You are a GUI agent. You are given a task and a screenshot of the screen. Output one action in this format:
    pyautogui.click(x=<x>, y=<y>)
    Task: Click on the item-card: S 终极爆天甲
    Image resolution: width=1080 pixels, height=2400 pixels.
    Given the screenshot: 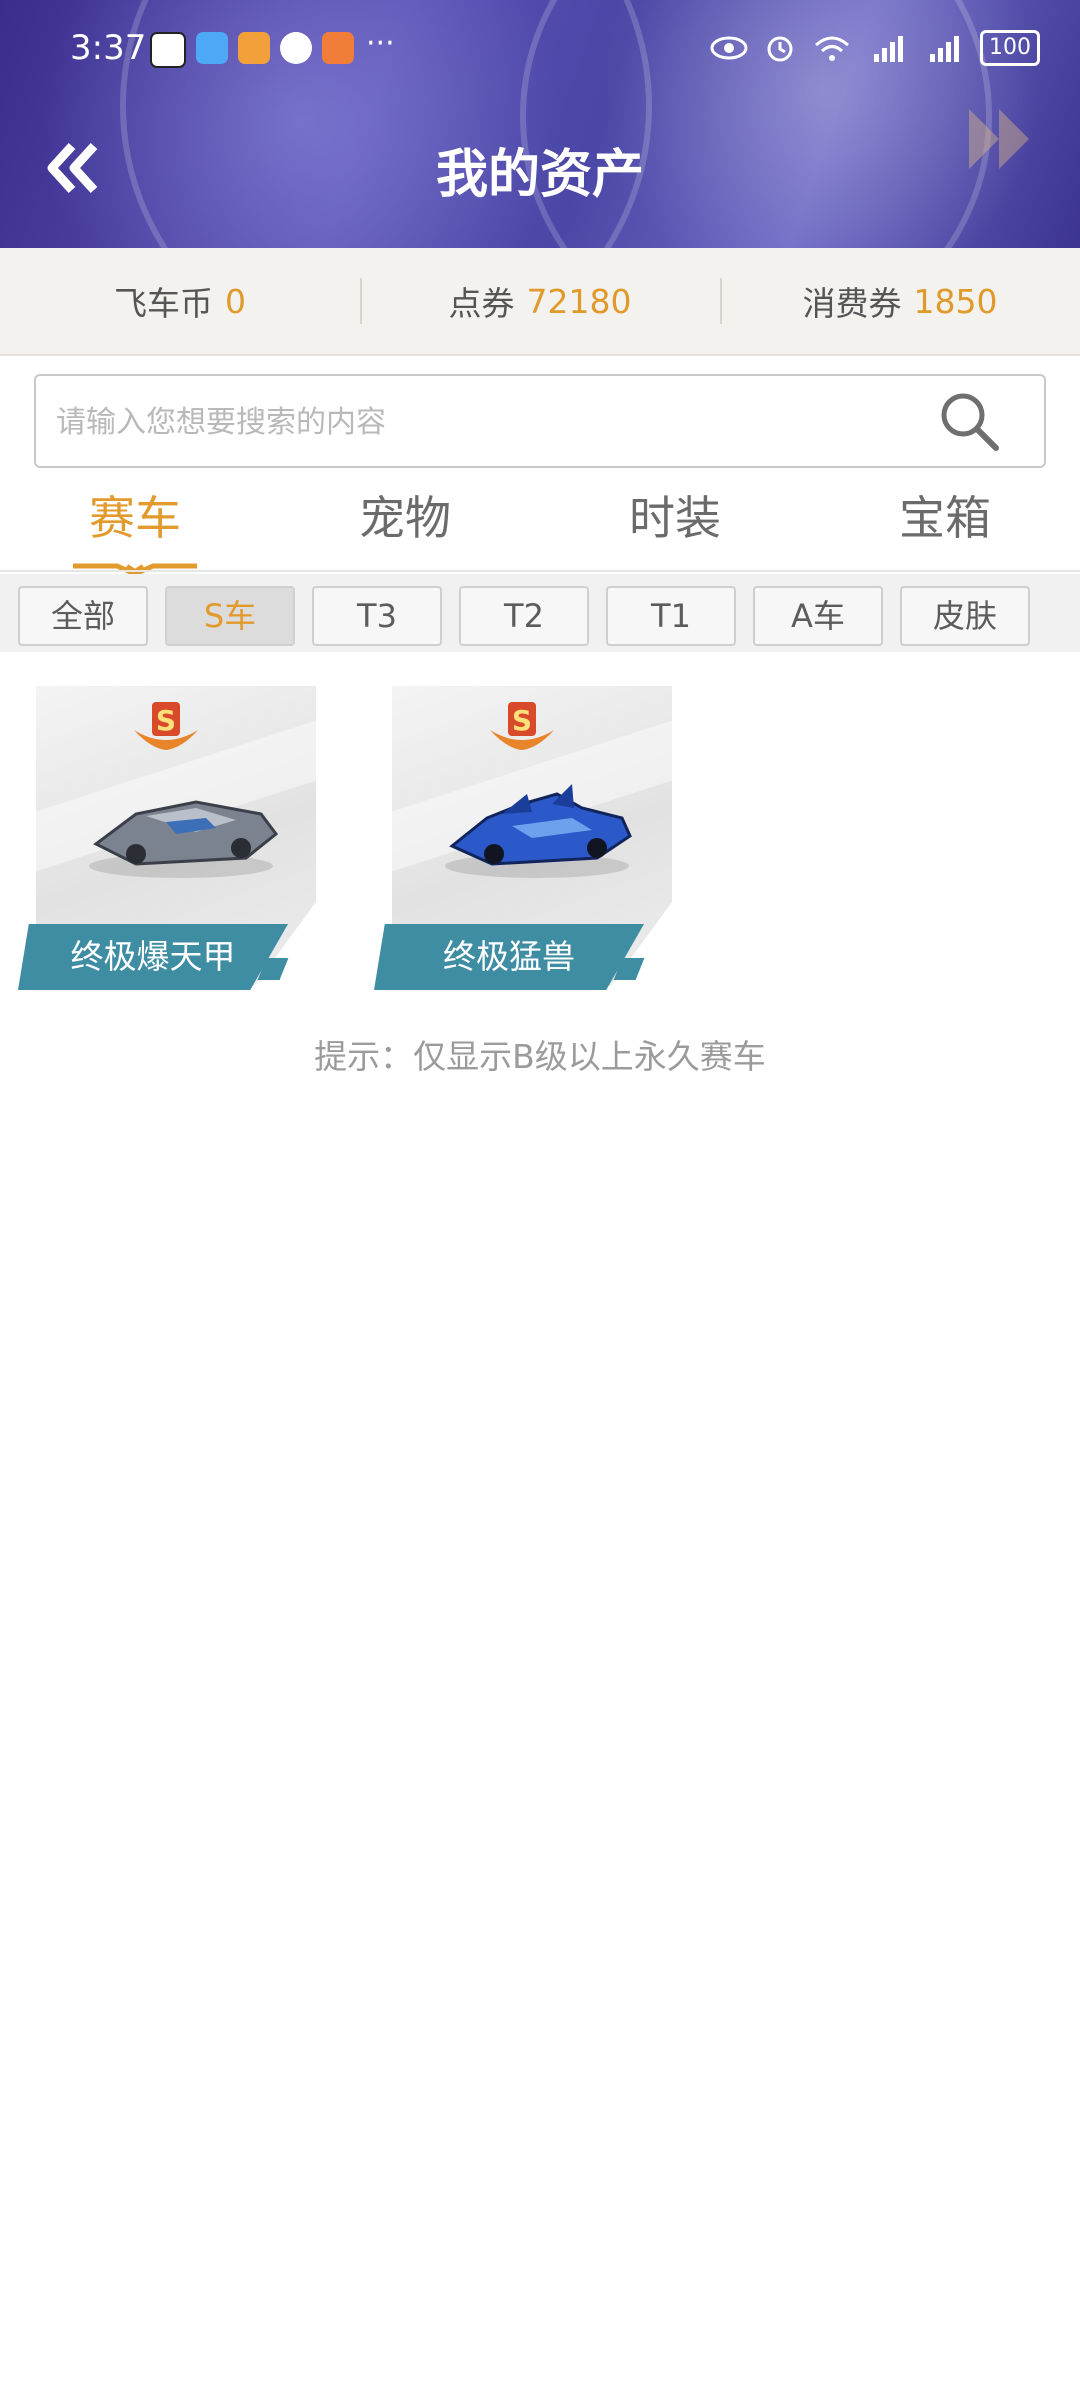 What is the action you would take?
    pyautogui.click(x=168, y=839)
    